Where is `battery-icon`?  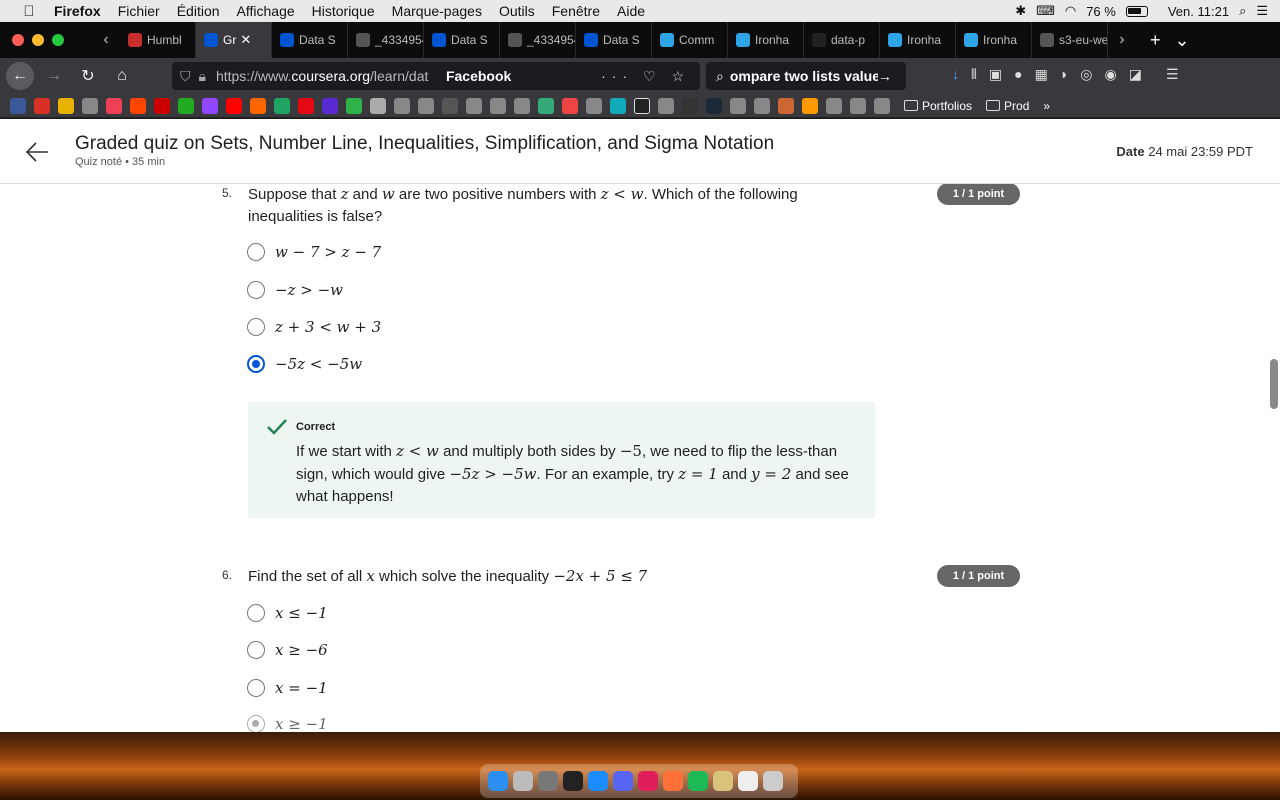 battery-icon is located at coordinates (1136, 11).